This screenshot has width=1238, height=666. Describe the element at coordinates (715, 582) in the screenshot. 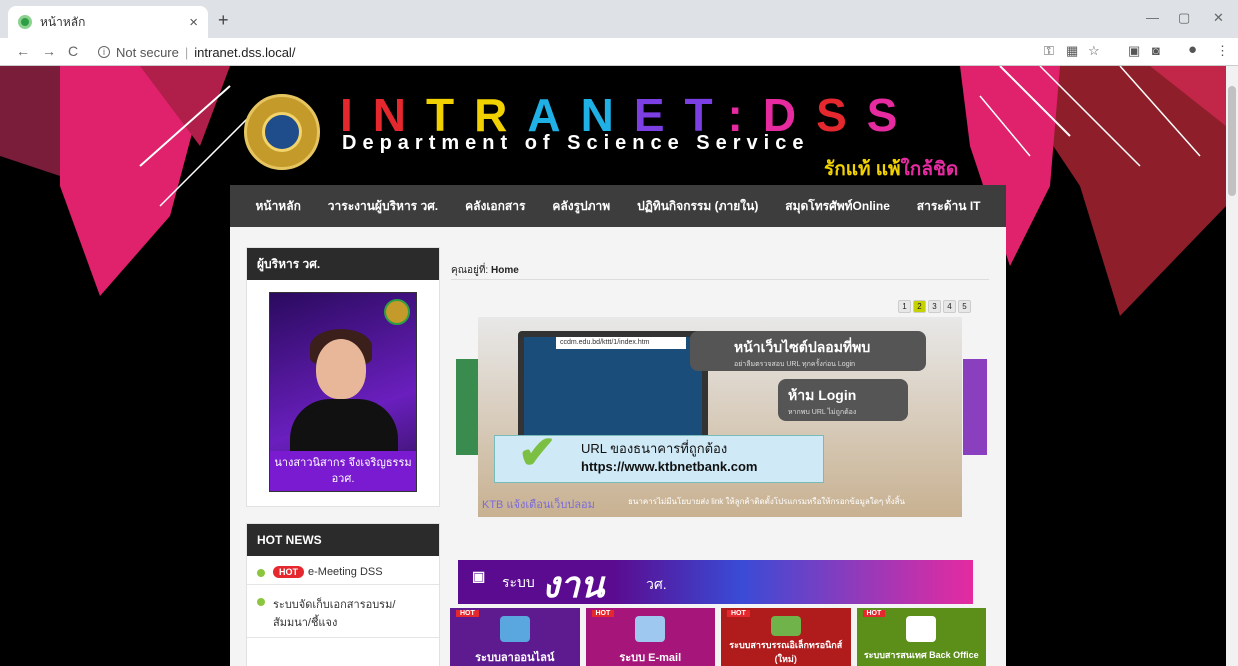

I see `systems-banner: ▣ ระบบ งาน วศ.` at that location.